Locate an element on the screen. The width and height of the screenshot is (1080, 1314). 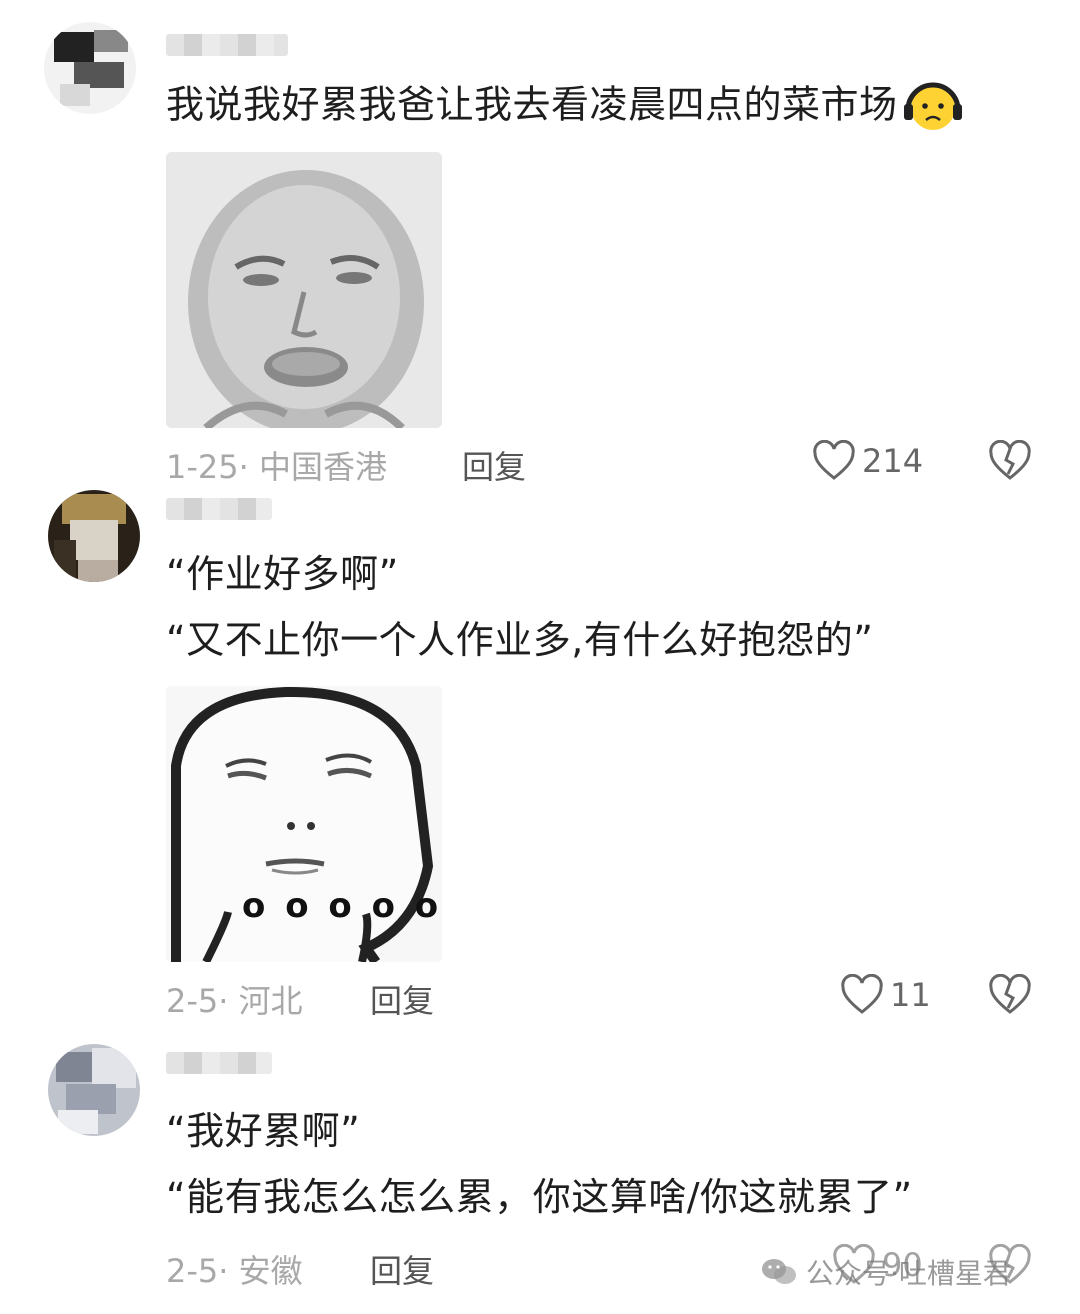
comment-text-line: “能有我怎么怎么累，你这算啥/你这就累了” is located at coordinates (539, 1197).